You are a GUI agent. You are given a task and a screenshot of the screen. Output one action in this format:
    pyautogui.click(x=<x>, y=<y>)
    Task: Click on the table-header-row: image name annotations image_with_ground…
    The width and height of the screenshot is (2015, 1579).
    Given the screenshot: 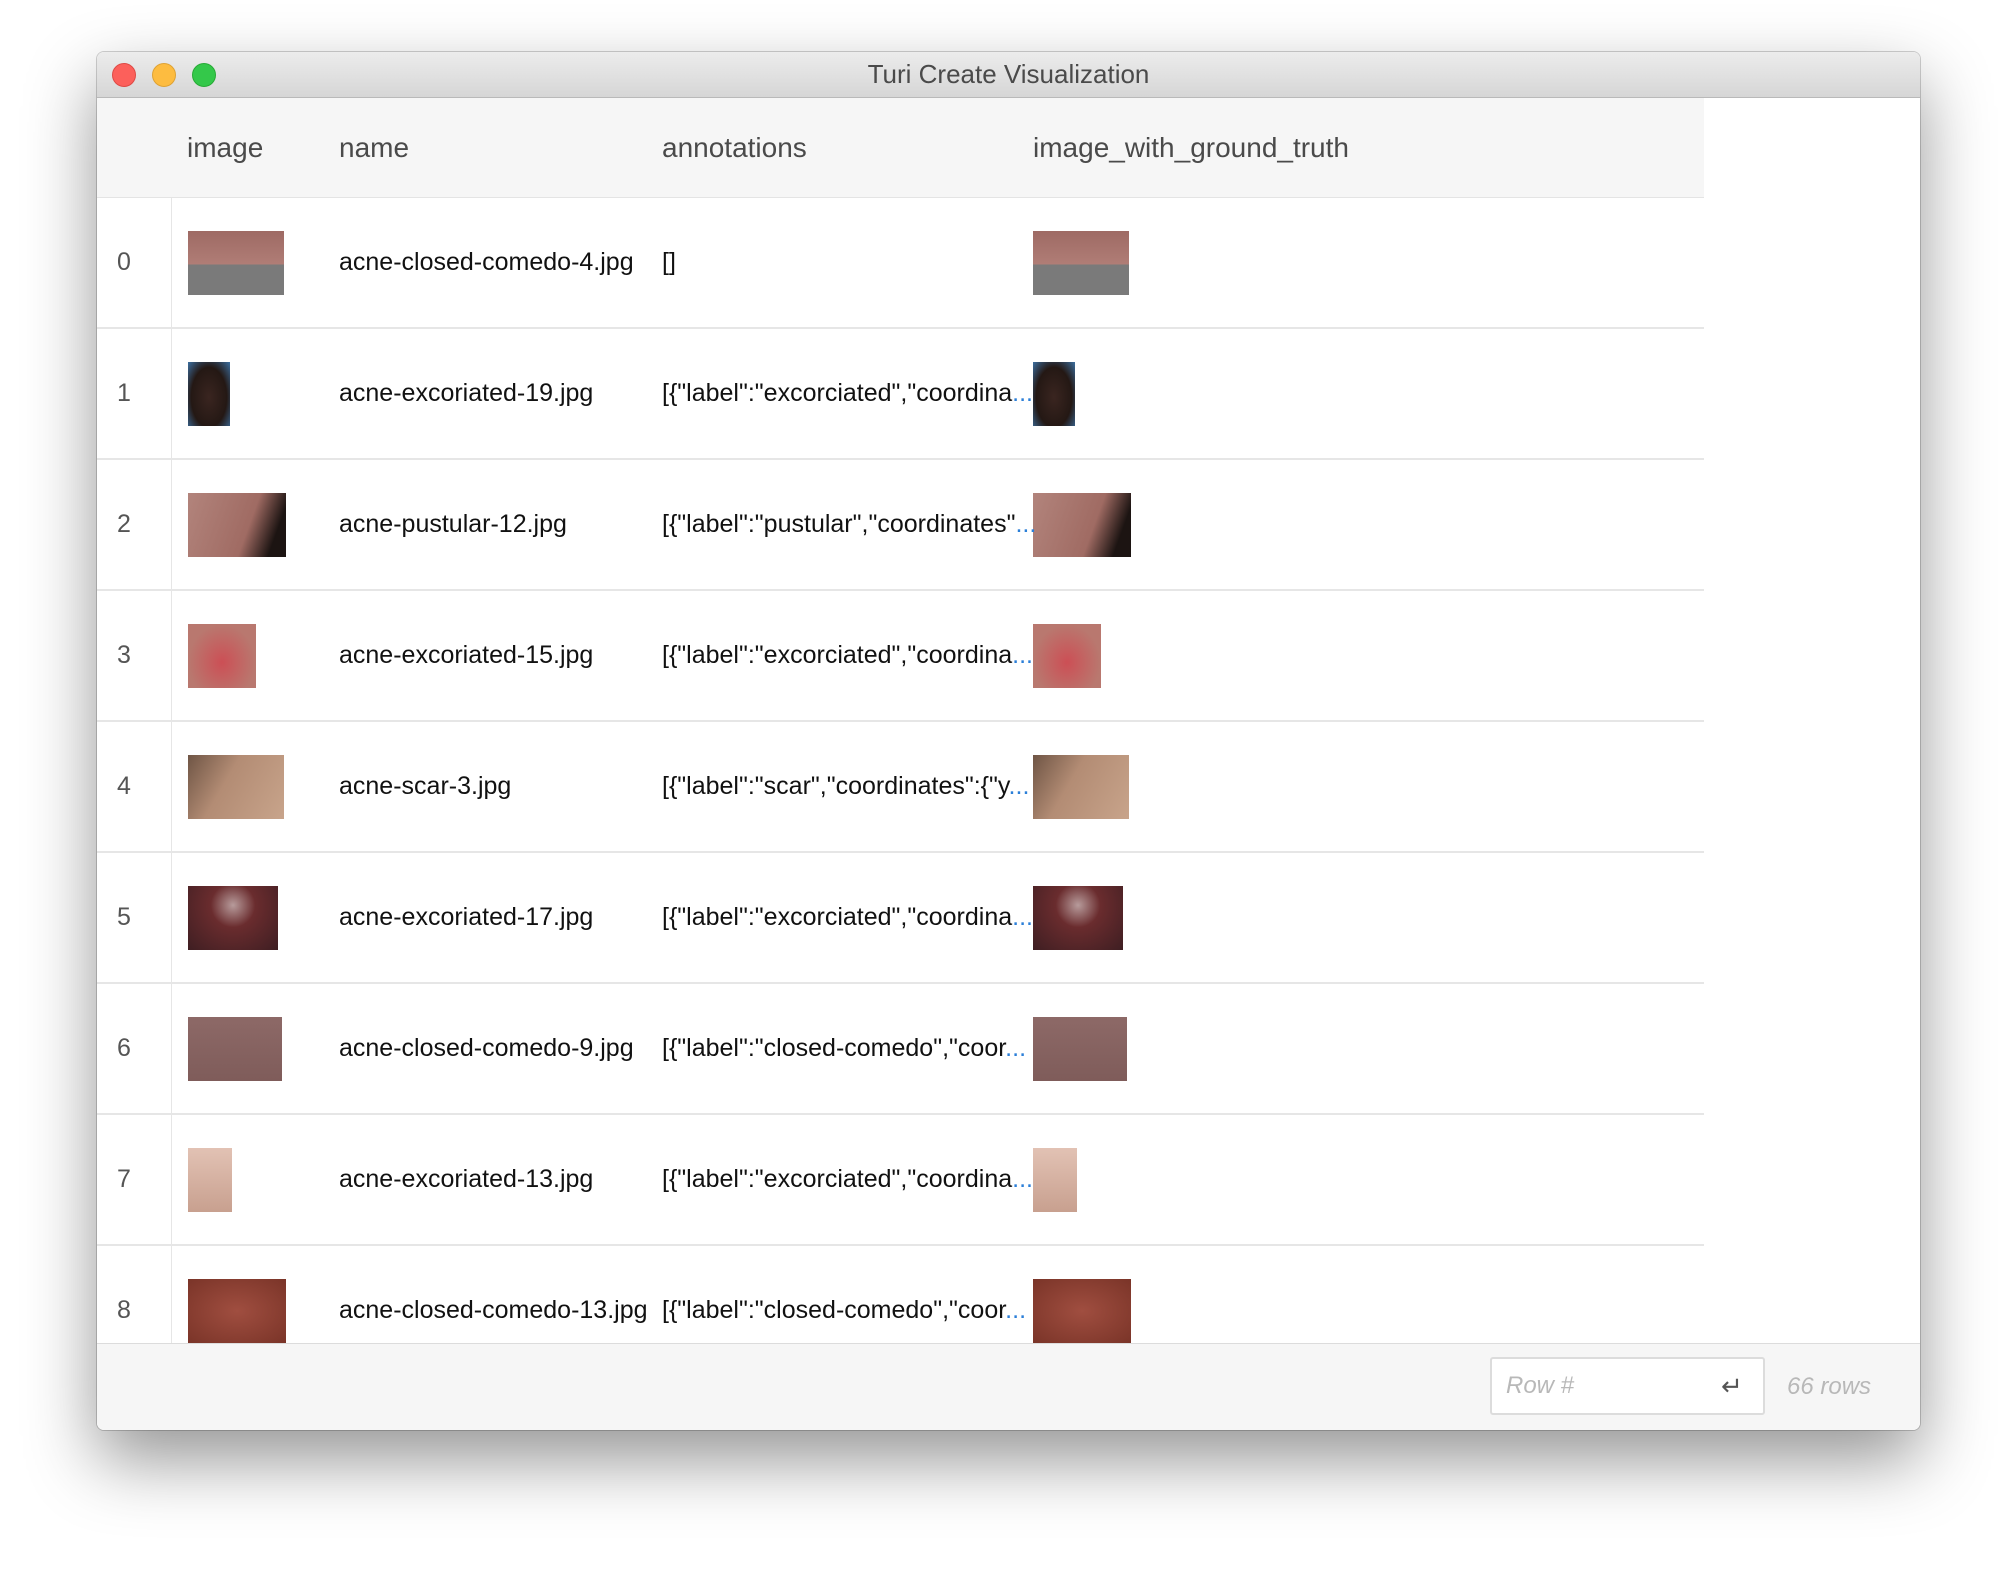 What is the action you would take?
    pyautogui.click(x=900, y=148)
    